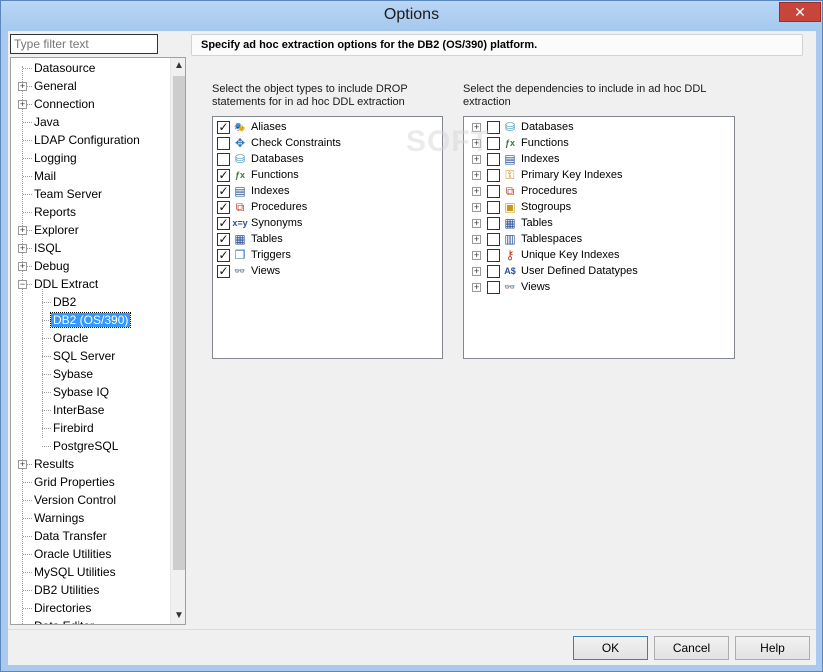  Describe the element at coordinates (599, 287) in the screenshot. I see `list-item-views: + 👓 Views` at that location.